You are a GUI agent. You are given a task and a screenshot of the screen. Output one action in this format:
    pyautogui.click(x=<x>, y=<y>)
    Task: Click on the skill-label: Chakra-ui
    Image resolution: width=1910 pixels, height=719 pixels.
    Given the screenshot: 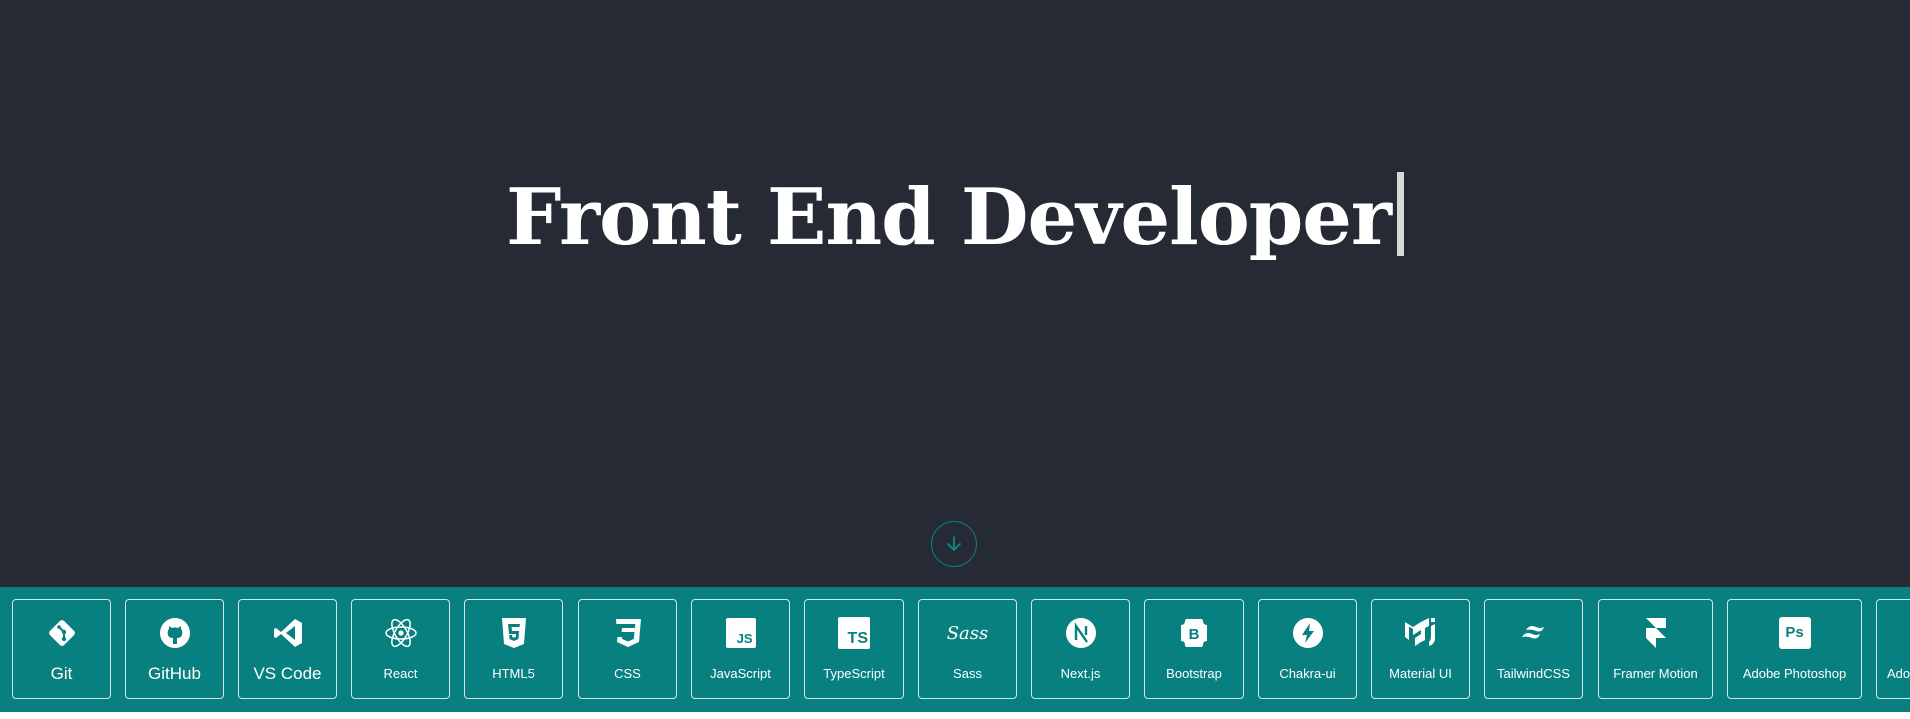 What is the action you would take?
    pyautogui.click(x=1307, y=673)
    